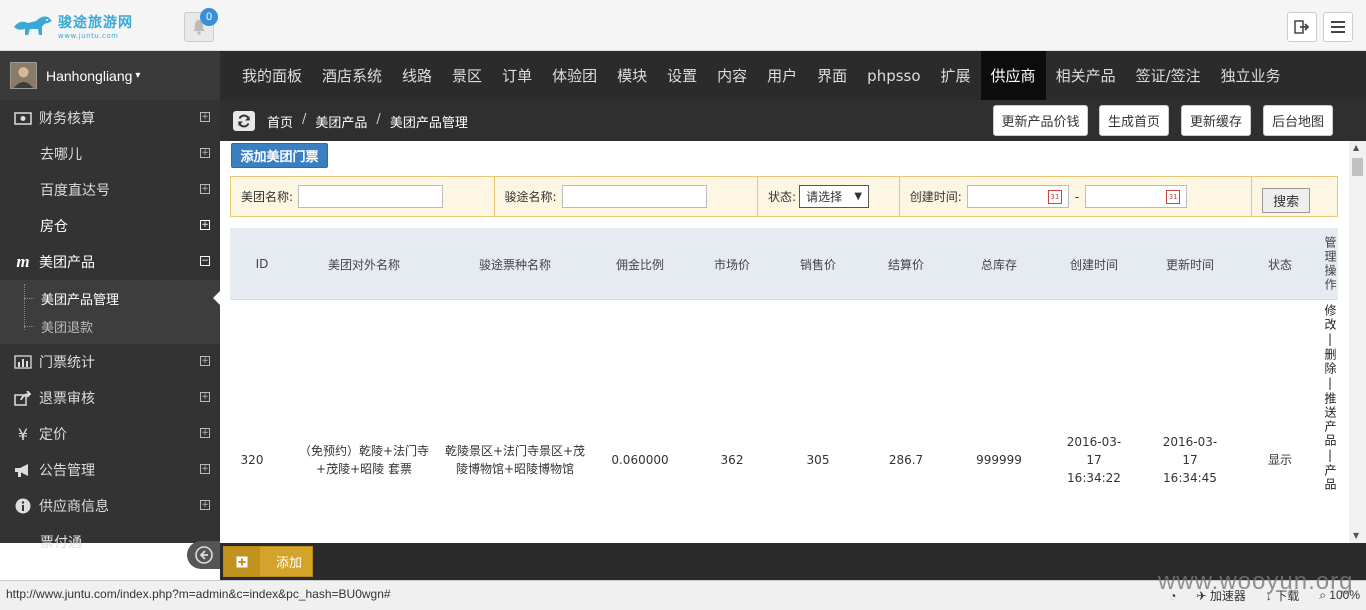  Describe the element at coordinates (1168, 75) in the screenshot. I see `nav-item-15: 签证/签注` at that location.